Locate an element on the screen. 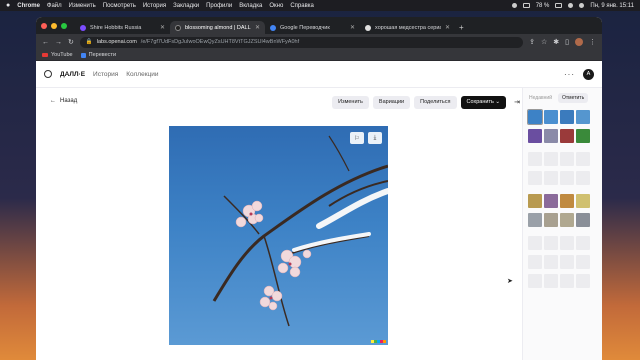  battery-percent: 78 % is located at coordinates (543, 6).